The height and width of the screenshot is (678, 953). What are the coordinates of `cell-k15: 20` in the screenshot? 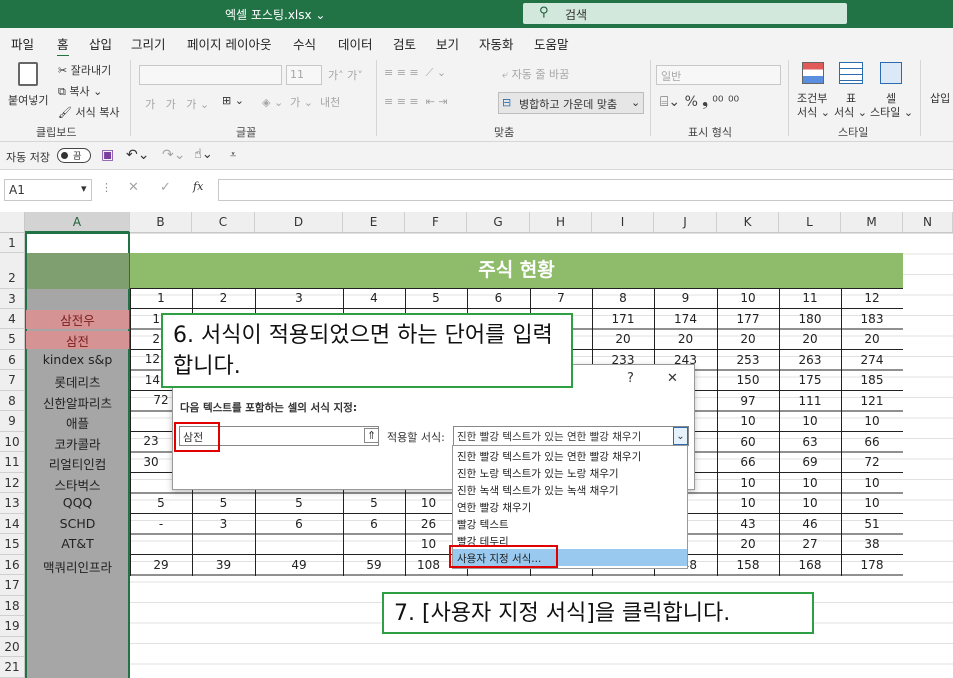 It's located at (748, 544).